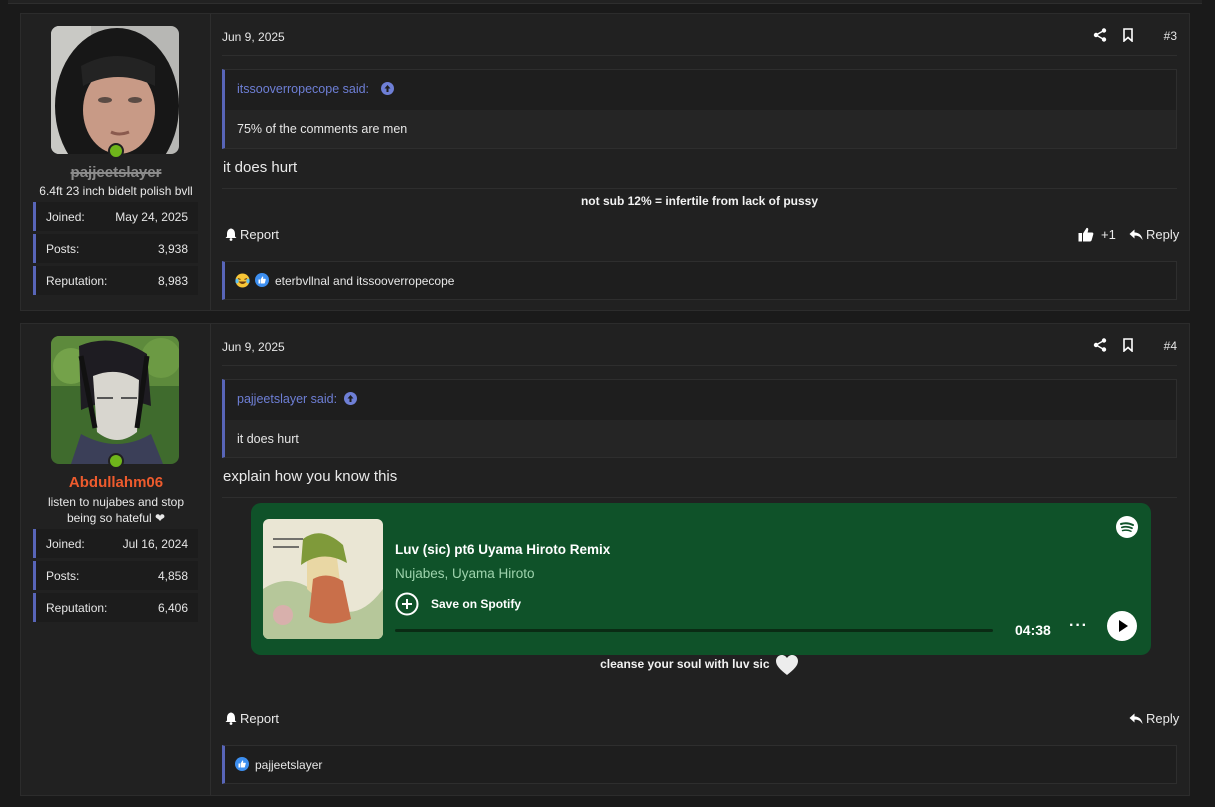  I want to click on like-count: +1, so click(1108, 234).